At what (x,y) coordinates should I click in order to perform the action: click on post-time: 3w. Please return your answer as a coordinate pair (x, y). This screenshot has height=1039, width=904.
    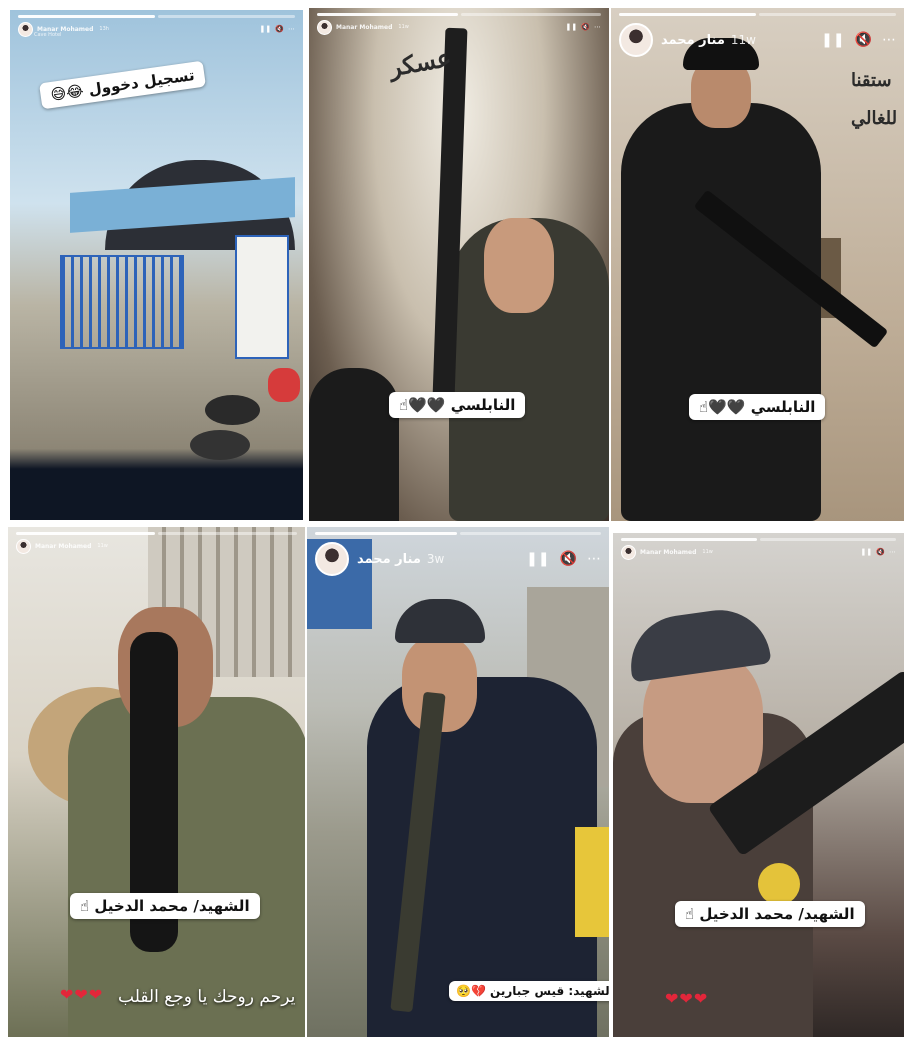
    Looking at the image, I should click on (435, 559).